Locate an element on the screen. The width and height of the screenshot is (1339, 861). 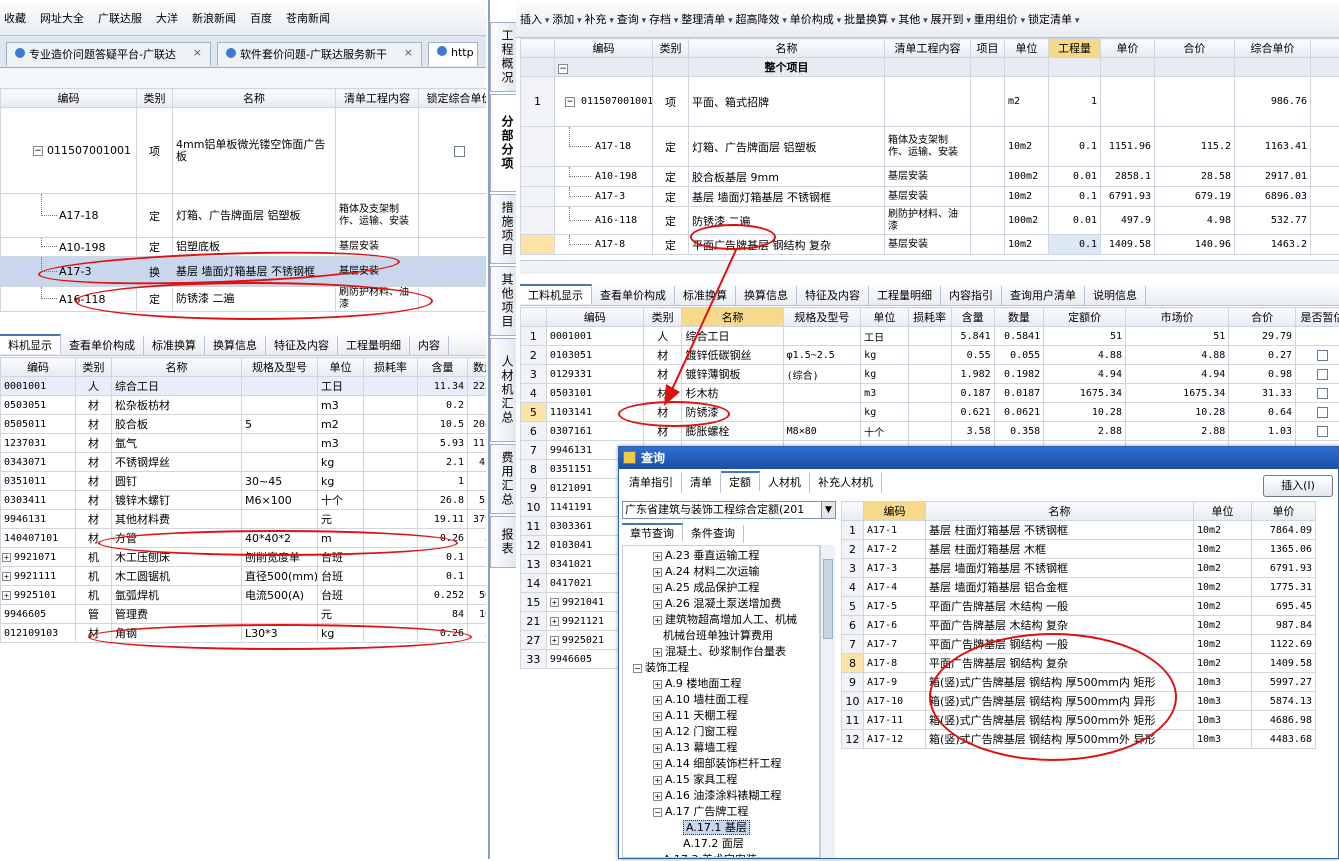
toolbar-menu-button: 其他 is located at coordinates (909, 19).